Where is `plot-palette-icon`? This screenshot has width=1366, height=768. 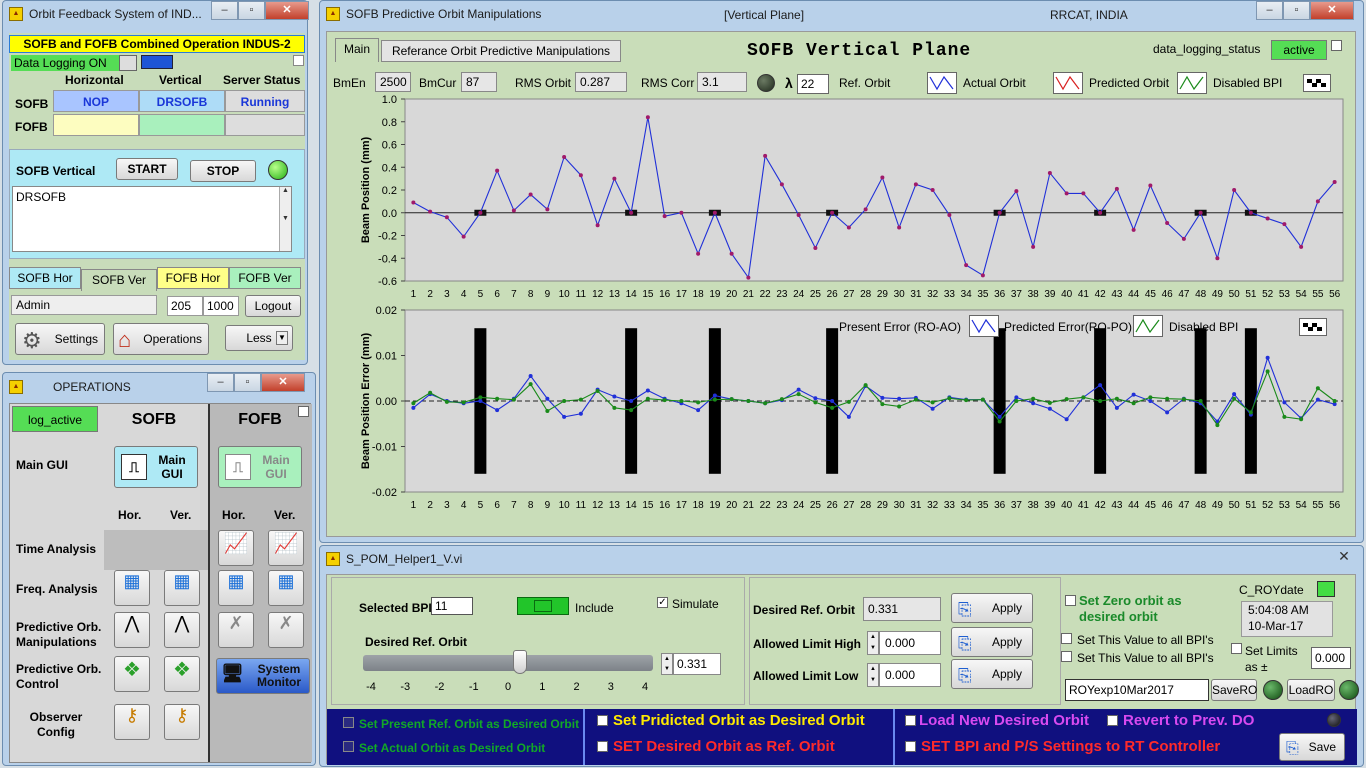
plot-palette-icon is located at coordinates (1317, 83).